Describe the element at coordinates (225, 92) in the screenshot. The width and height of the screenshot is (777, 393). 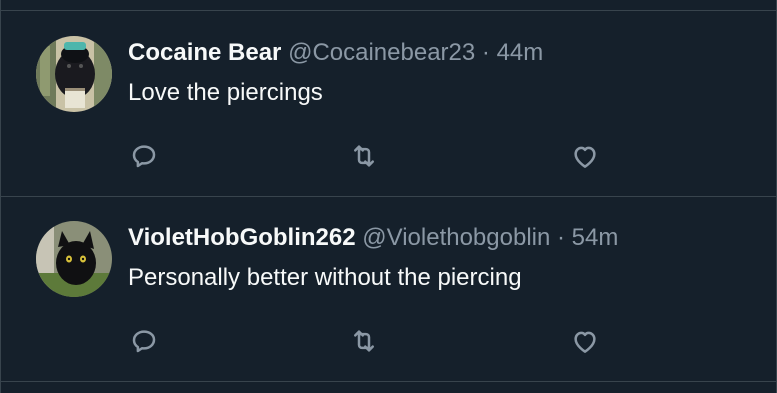
I see `tweet-text: Love the piercings` at that location.